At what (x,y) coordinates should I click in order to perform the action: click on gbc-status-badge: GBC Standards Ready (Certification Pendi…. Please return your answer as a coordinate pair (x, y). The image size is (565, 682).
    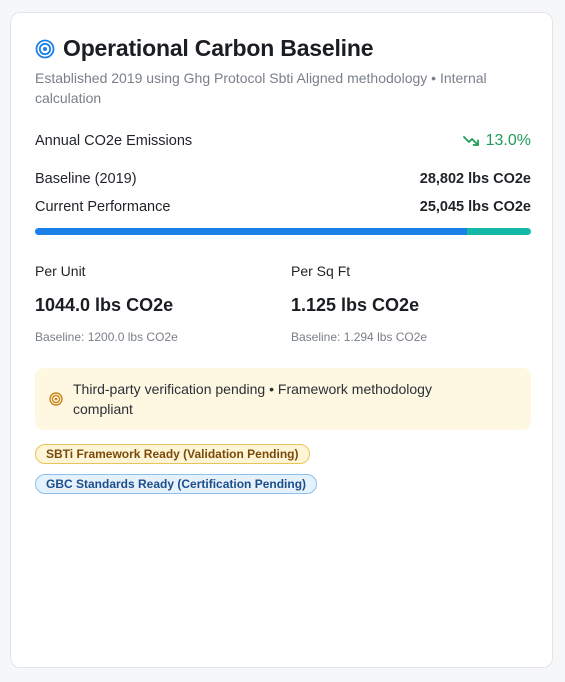
    Looking at the image, I should click on (176, 484).